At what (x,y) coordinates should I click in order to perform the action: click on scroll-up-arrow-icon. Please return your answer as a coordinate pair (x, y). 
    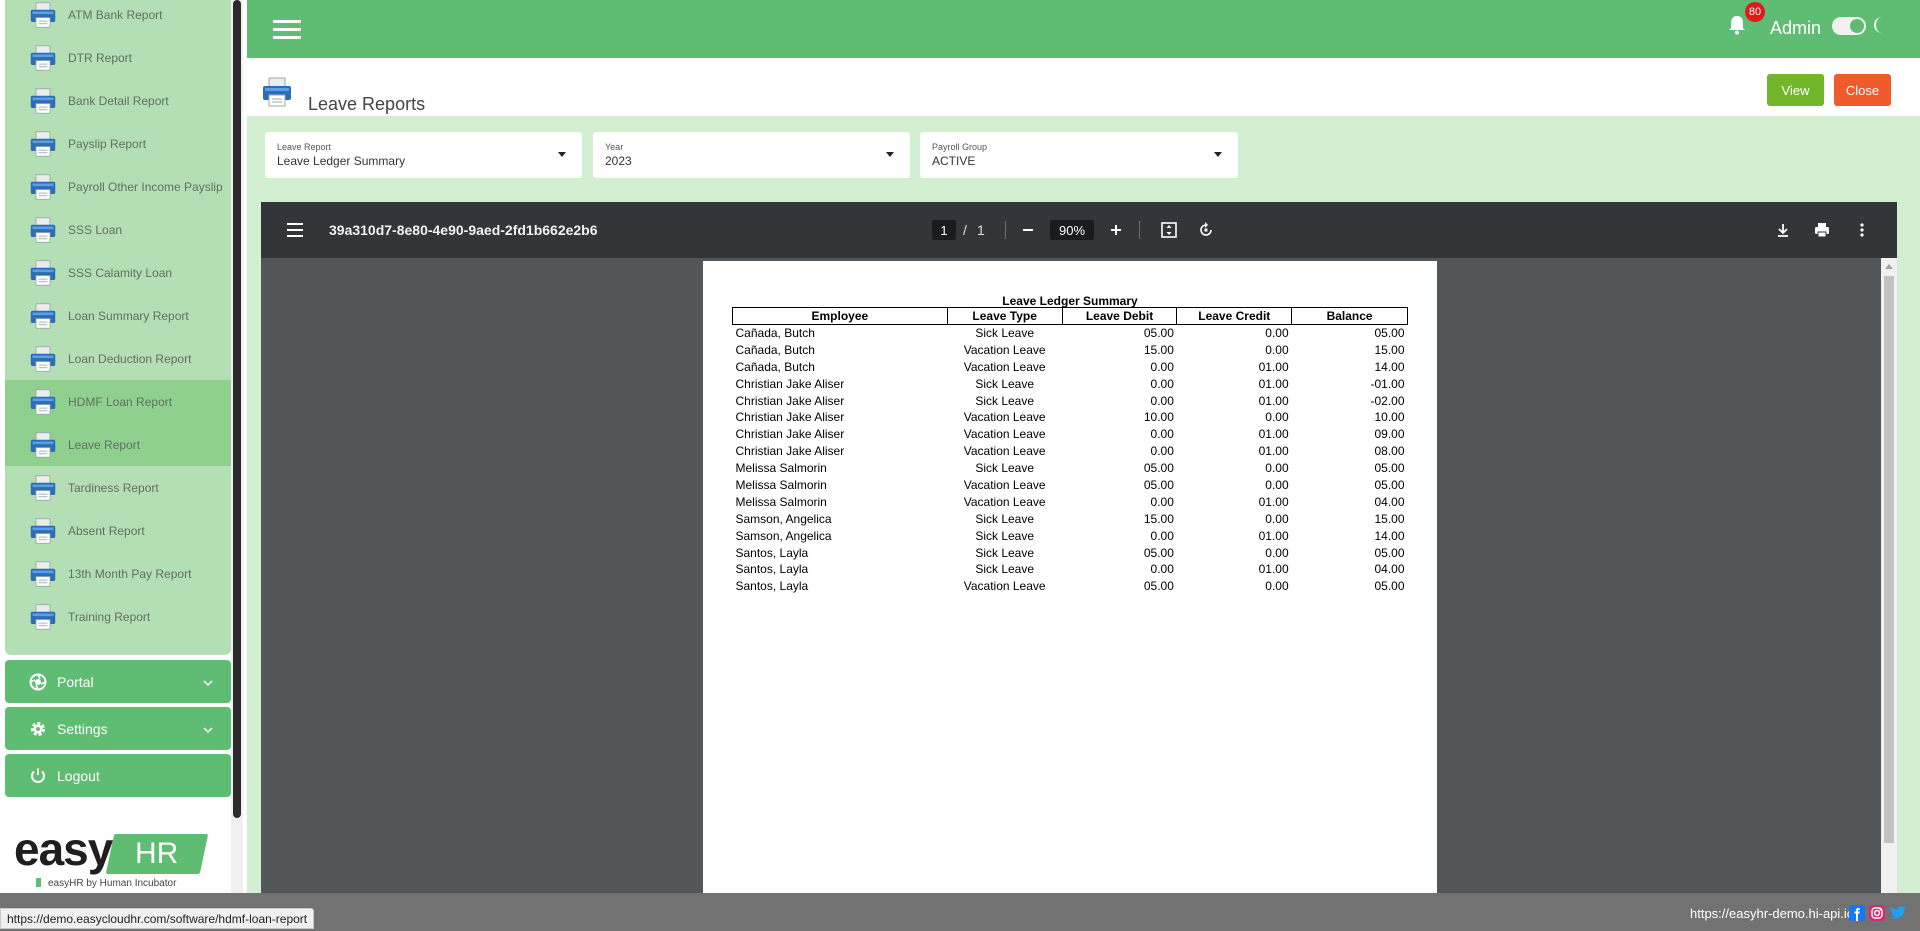
    Looking at the image, I should click on (1889, 266).